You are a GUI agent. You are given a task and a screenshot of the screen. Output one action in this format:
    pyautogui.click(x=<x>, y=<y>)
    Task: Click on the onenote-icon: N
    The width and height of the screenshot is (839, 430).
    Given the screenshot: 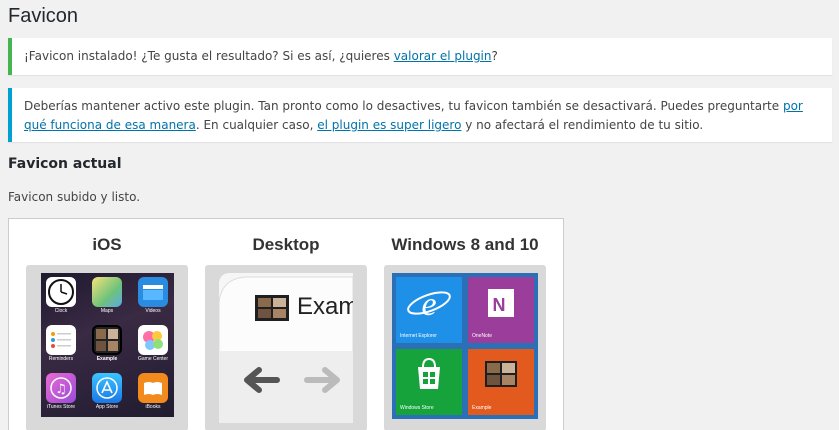 What is the action you would take?
    pyautogui.click(x=501, y=303)
    